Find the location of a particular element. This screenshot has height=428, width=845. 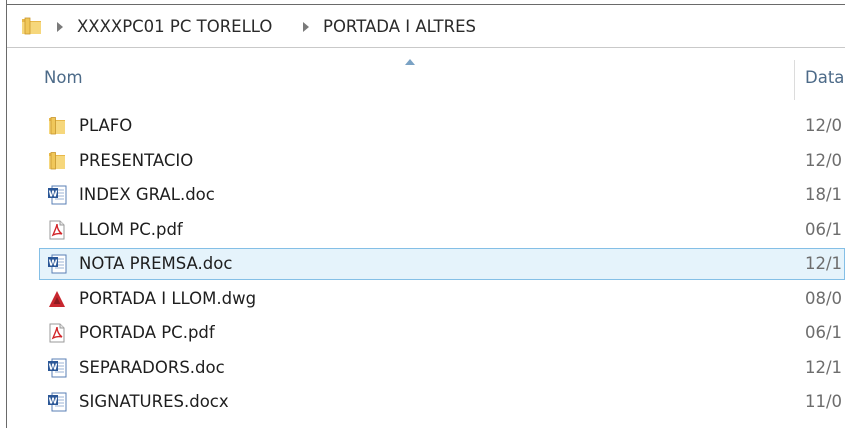

file-row: W SIGNATURES.docx 11/0 is located at coordinates (442, 402).